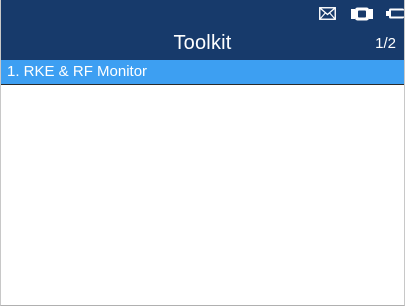 This screenshot has width=405, height=306. I want to click on page-indicator: 1/2, so click(385, 43).